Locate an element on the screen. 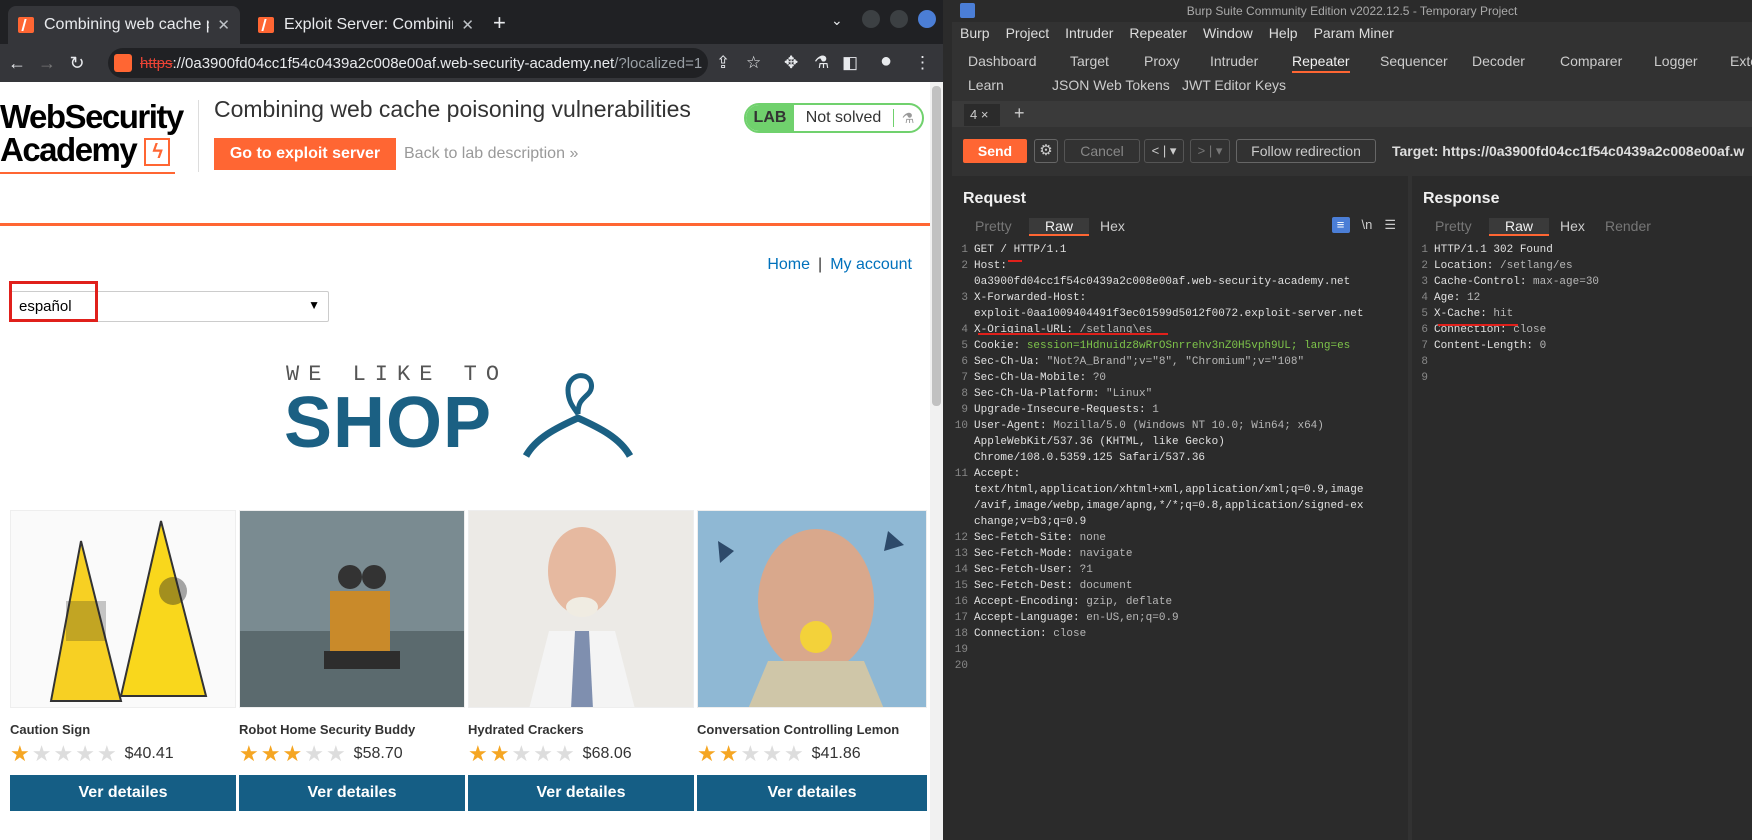  menu-window: Window is located at coordinates (1228, 33).